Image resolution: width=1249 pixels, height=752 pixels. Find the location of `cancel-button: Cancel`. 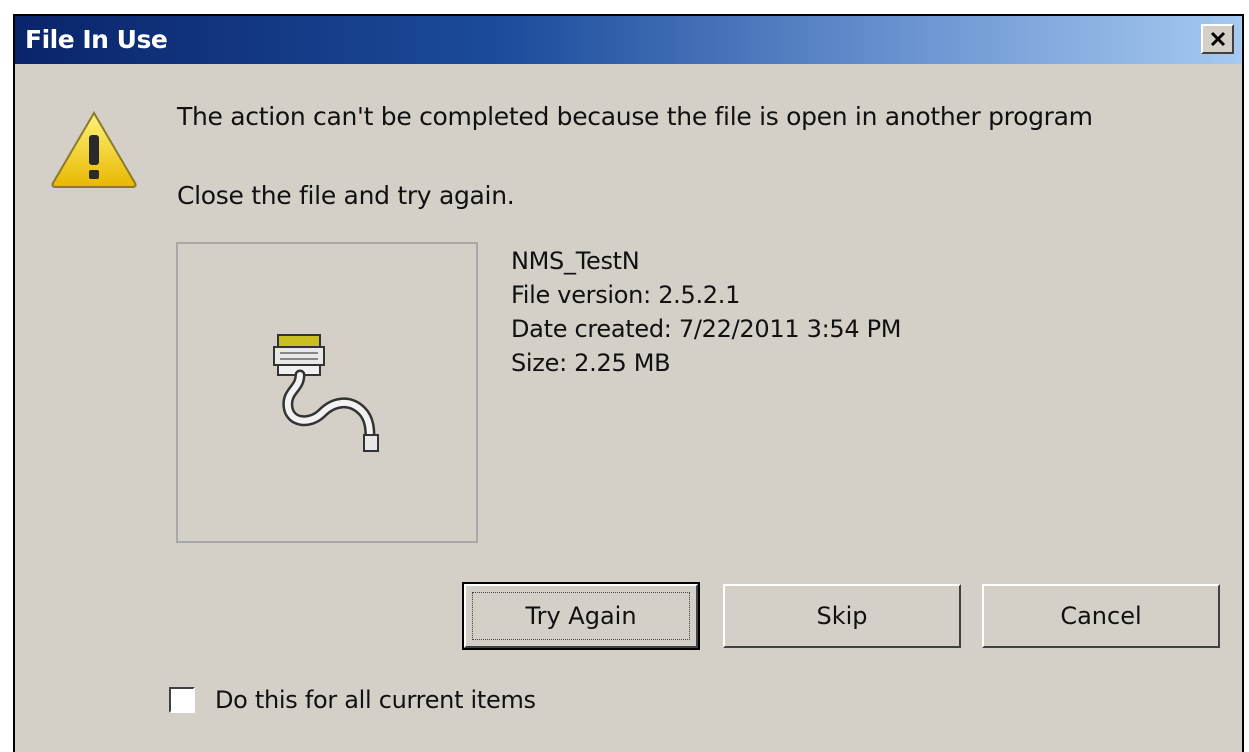

cancel-button: Cancel is located at coordinates (1101, 616).